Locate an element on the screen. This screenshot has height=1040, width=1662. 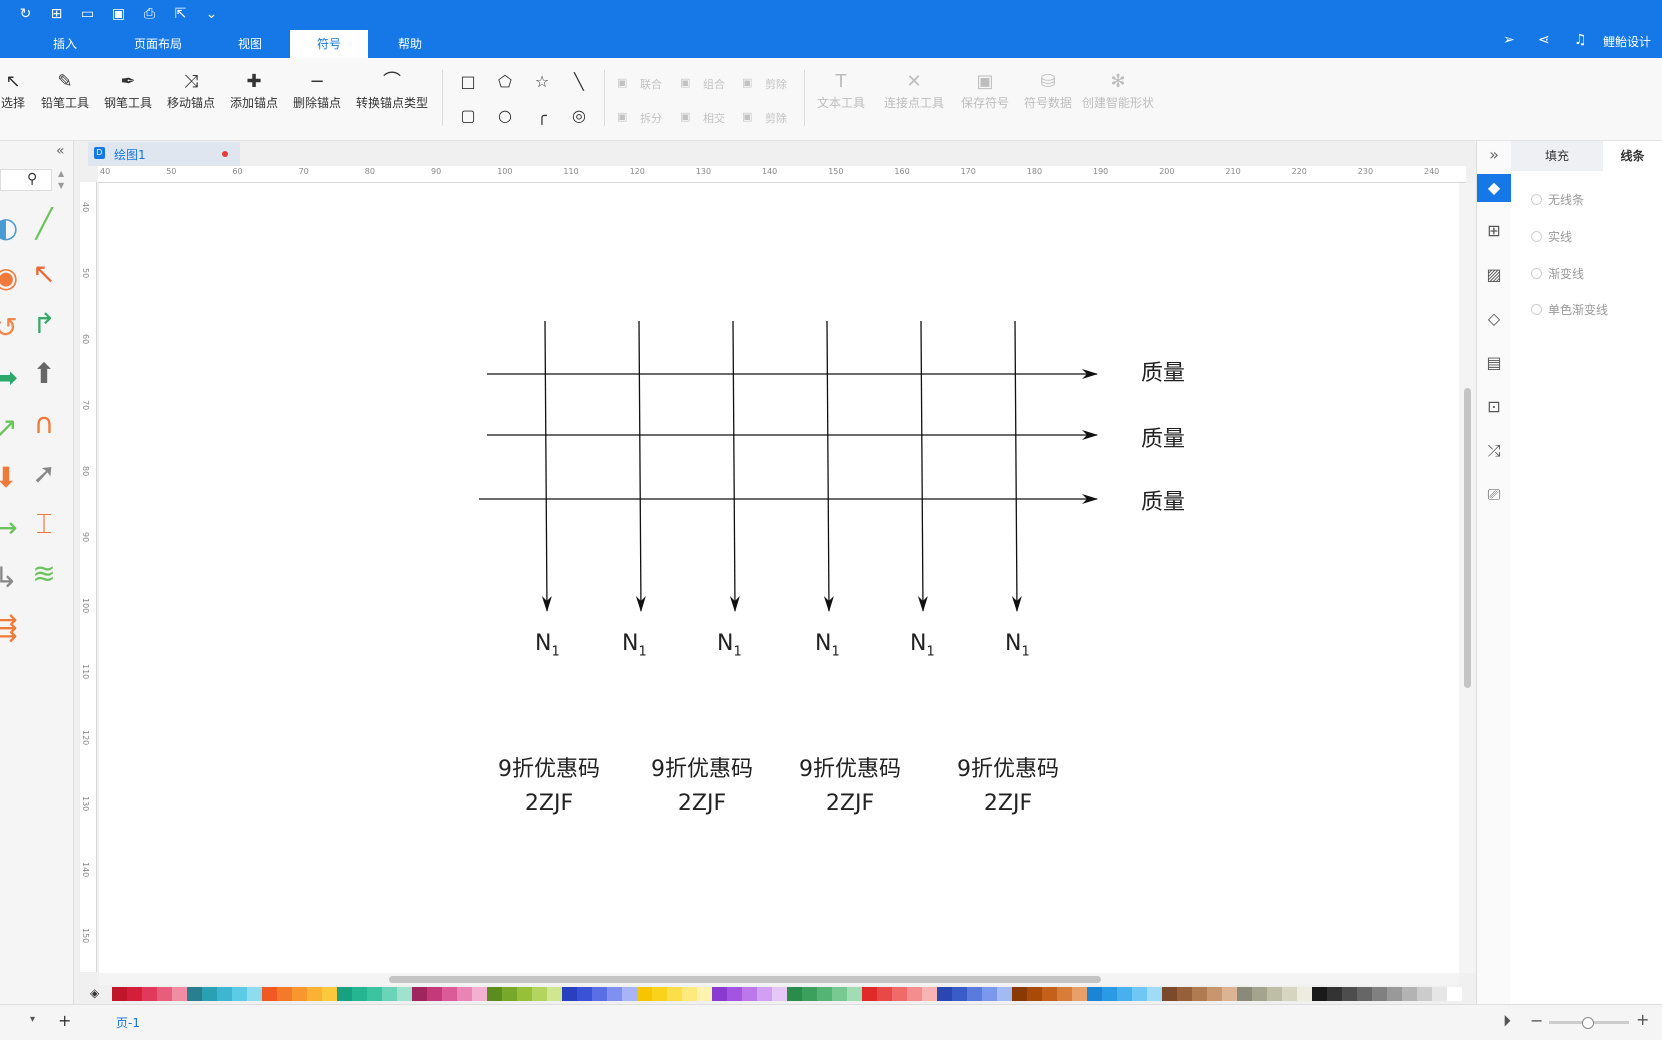
save-symbol-button: ▣ 保存符号 is located at coordinates (985, 90).